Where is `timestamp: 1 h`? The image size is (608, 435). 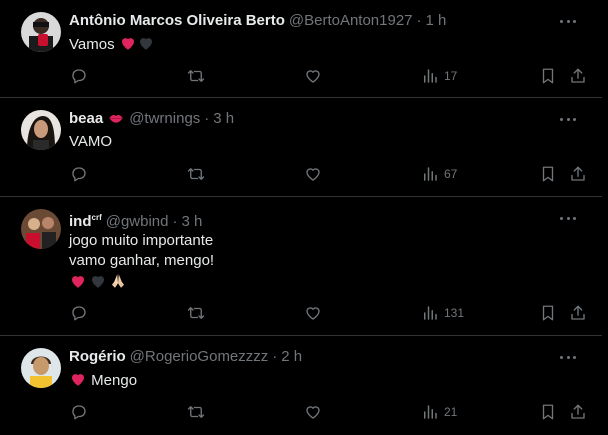 timestamp: 1 h is located at coordinates (436, 20).